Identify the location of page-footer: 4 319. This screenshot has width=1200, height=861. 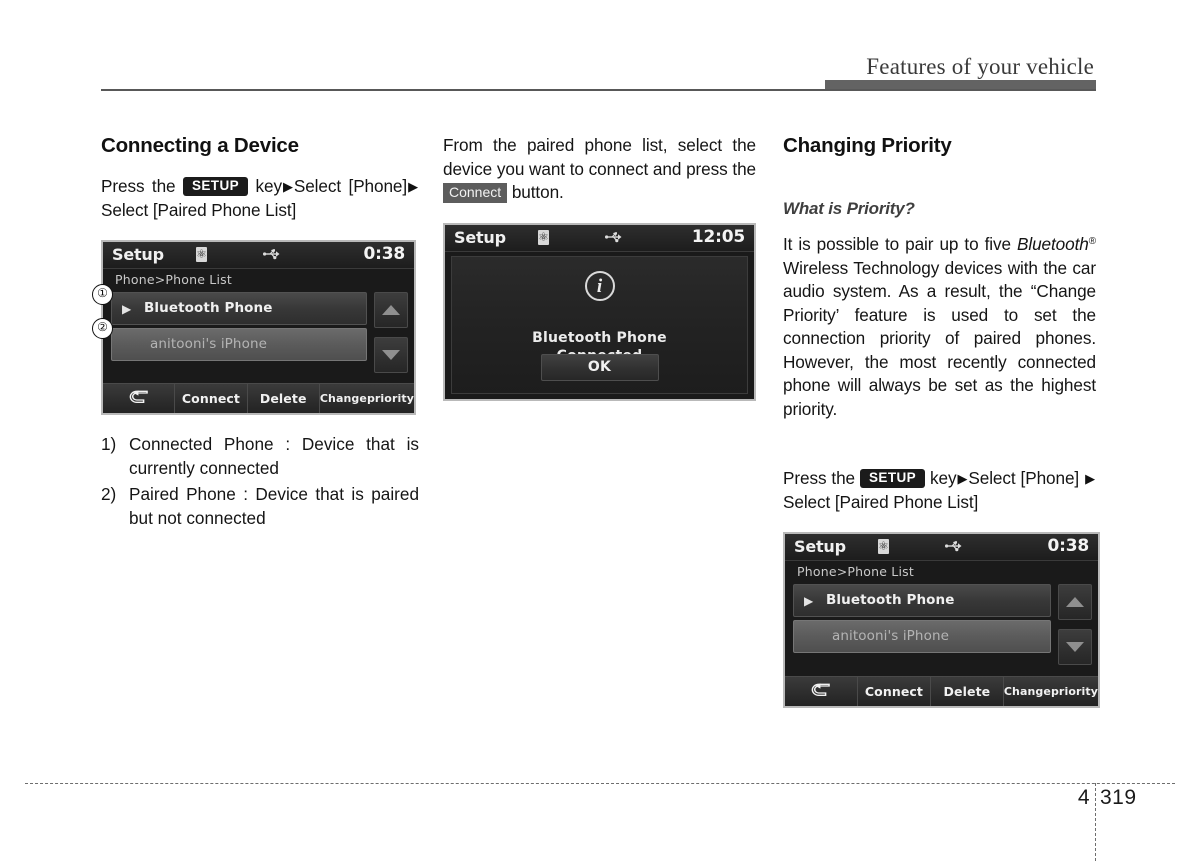
(1115, 799).